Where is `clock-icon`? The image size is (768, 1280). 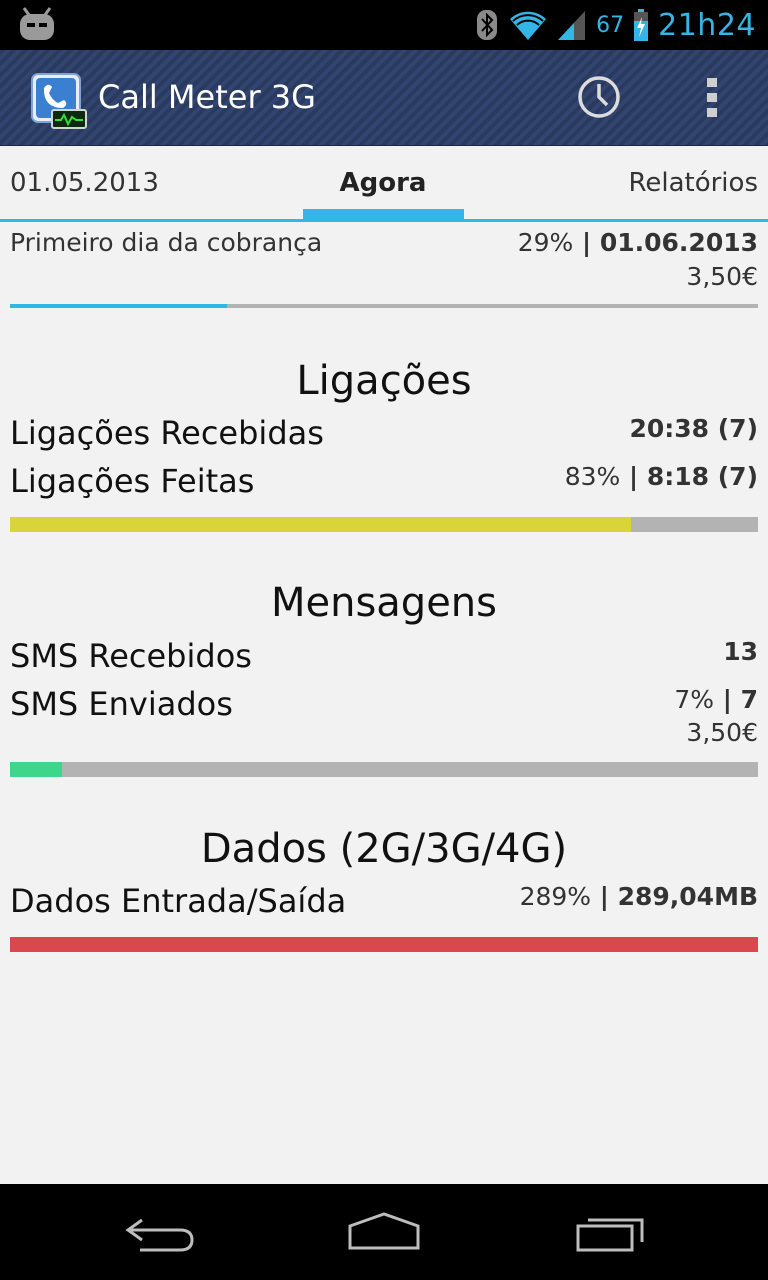 clock-icon is located at coordinates (599, 97).